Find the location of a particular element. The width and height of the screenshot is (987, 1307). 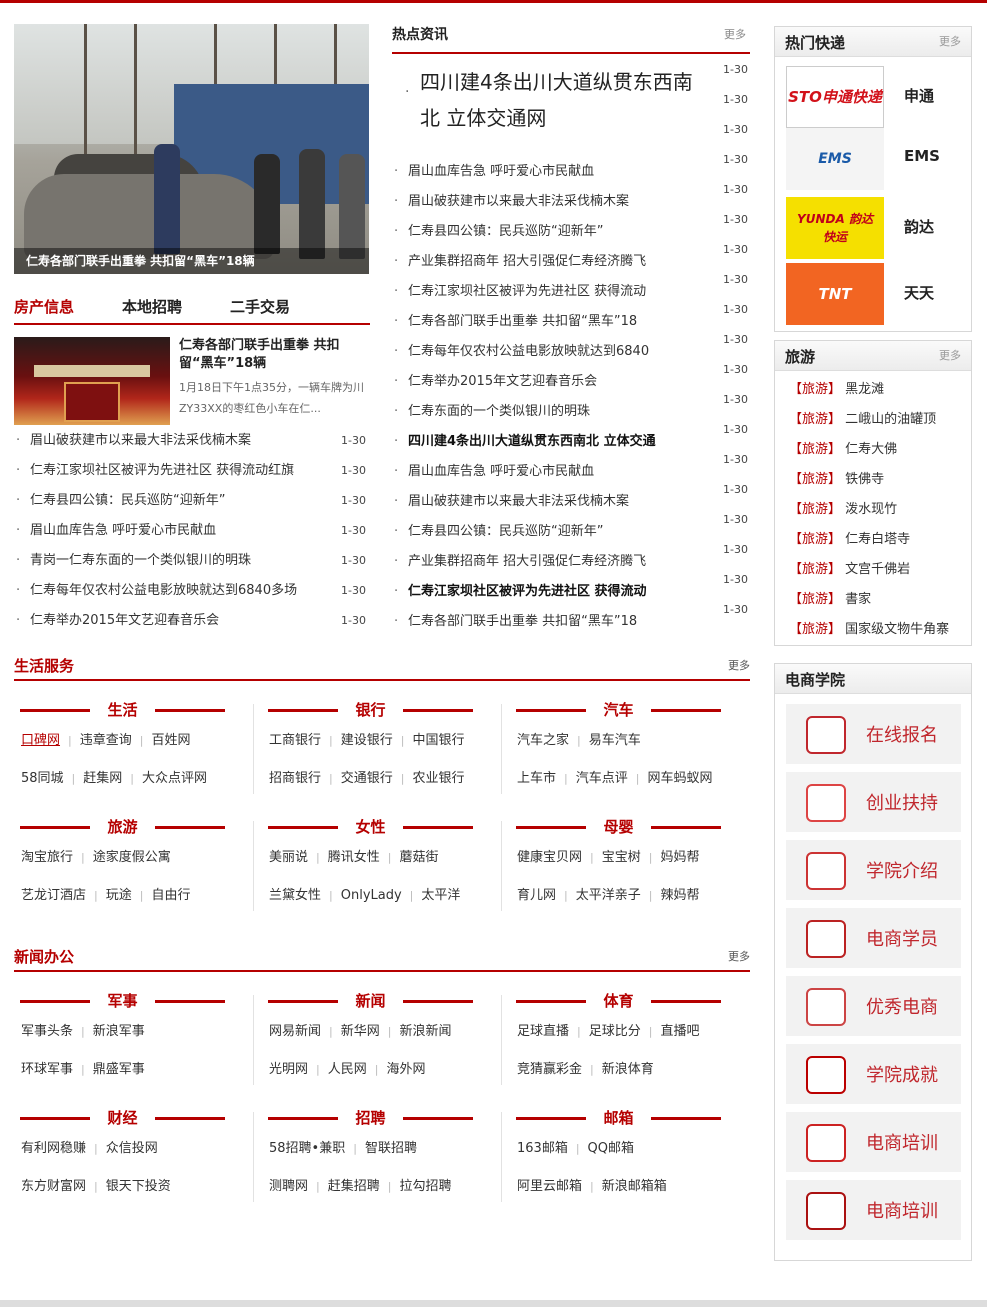

travel-item-label: 仁寿大佛 is located at coordinates (869, 449).